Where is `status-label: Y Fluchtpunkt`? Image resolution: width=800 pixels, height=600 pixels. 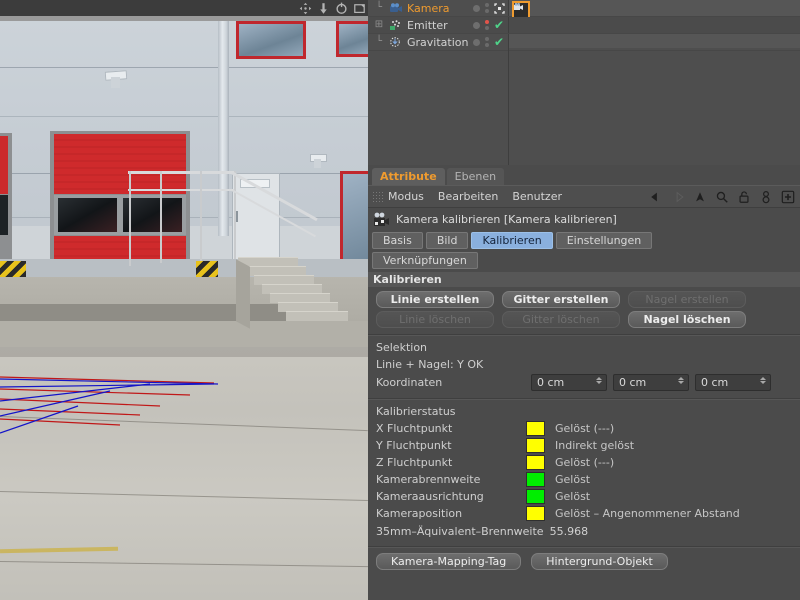 status-label: Y Fluchtpunkt is located at coordinates (414, 445).